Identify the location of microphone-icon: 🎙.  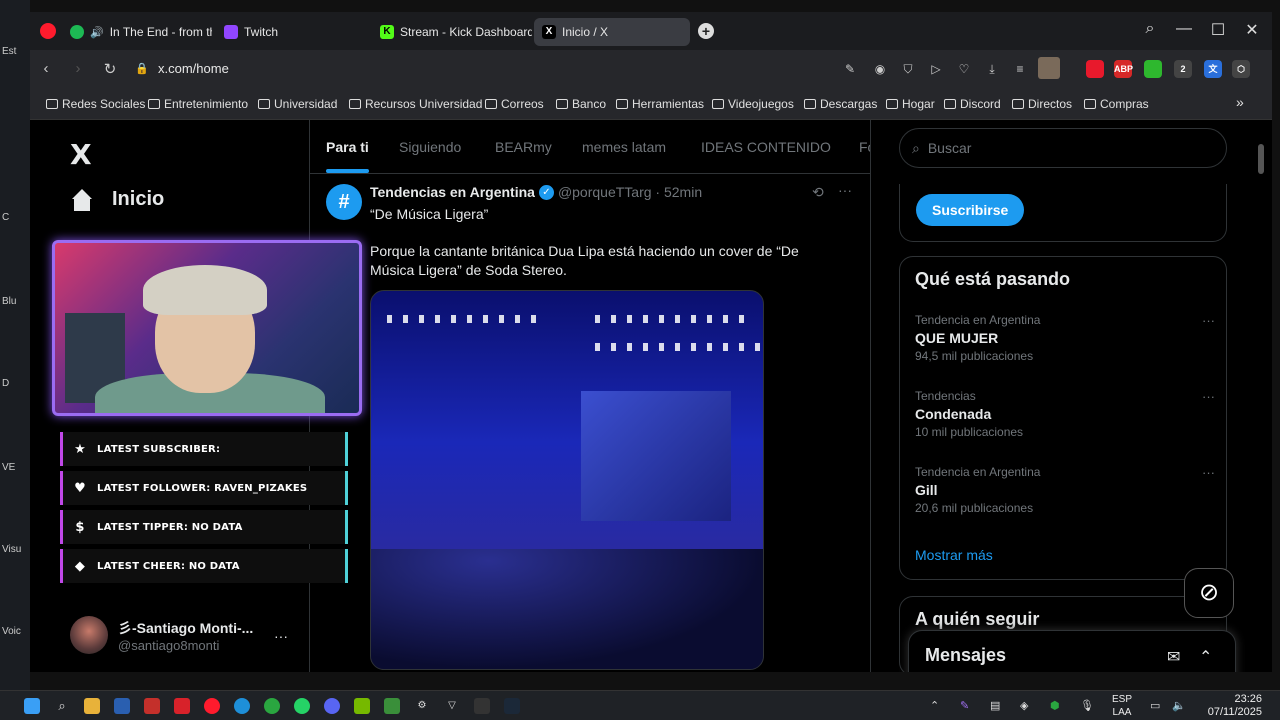
(1087, 705).